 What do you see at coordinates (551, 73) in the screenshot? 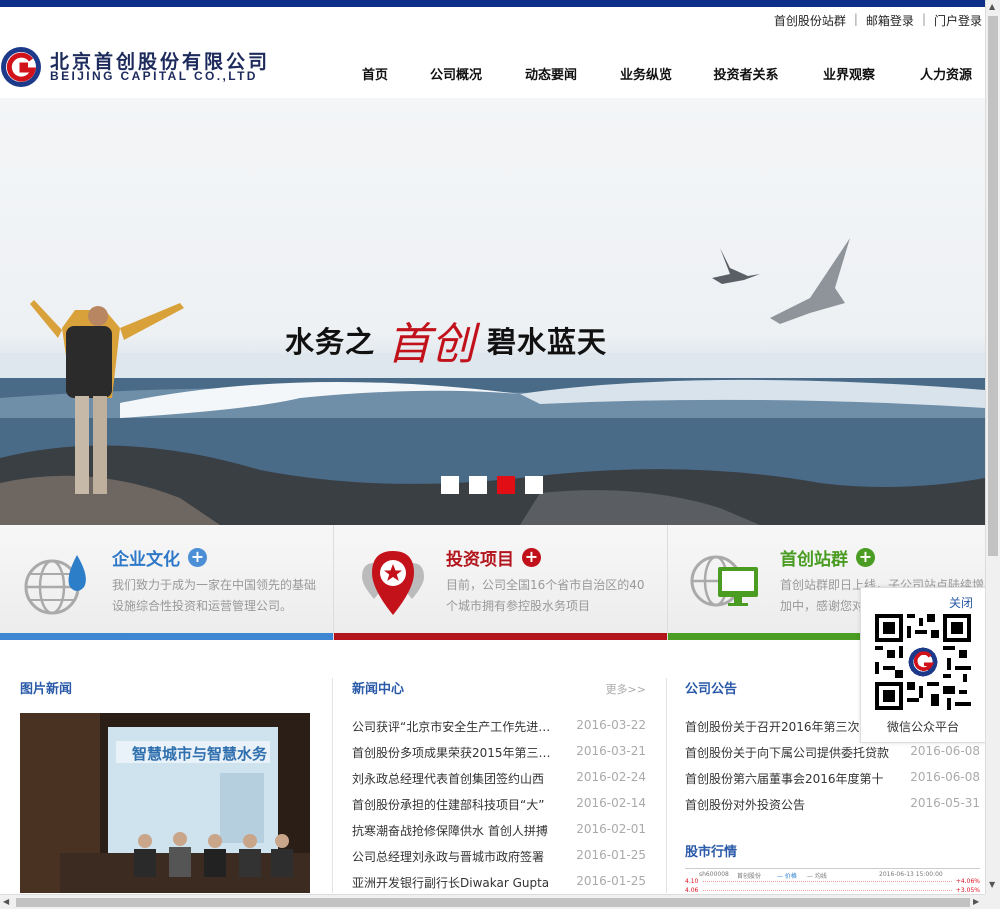
I see `nav-item-news: 动态要闻` at bounding box center [551, 73].